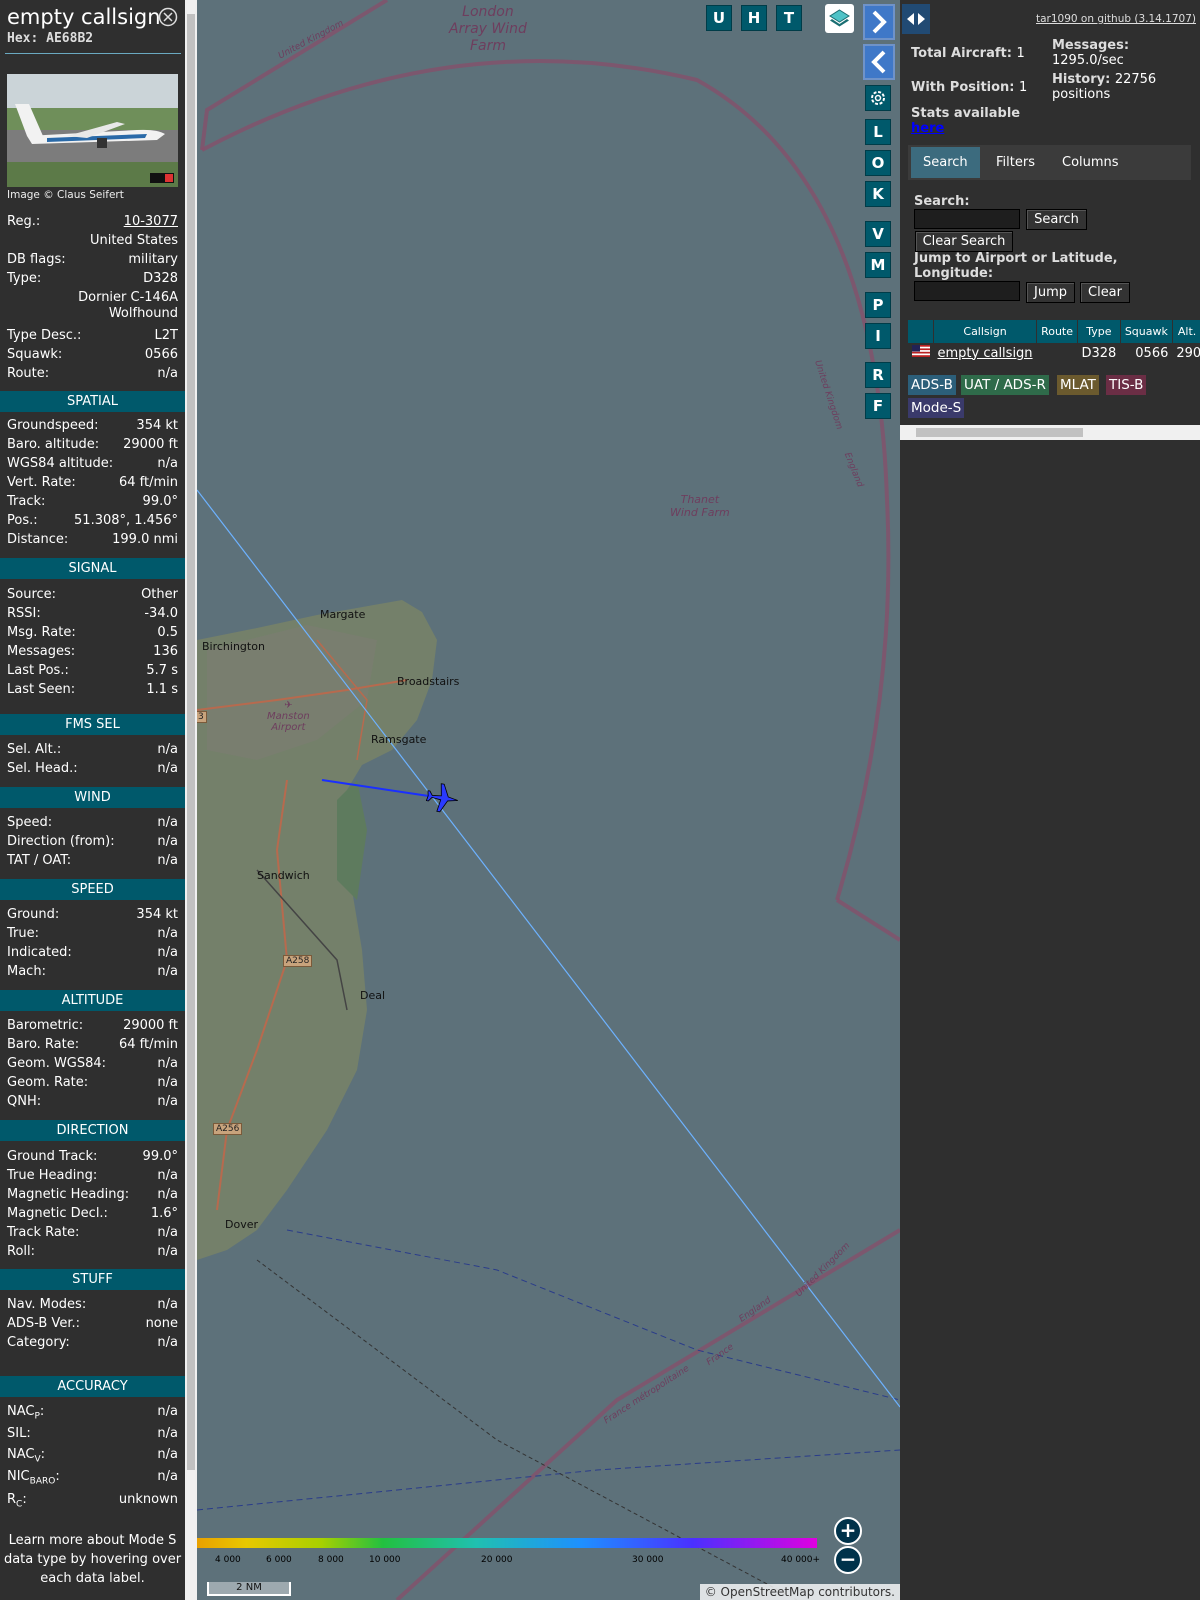 The width and height of the screenshot is (1200, 1600). Describe the element at coordinates (801, 1560) in the screenshot. I see `altitude-tick: 40 000+` at that location.